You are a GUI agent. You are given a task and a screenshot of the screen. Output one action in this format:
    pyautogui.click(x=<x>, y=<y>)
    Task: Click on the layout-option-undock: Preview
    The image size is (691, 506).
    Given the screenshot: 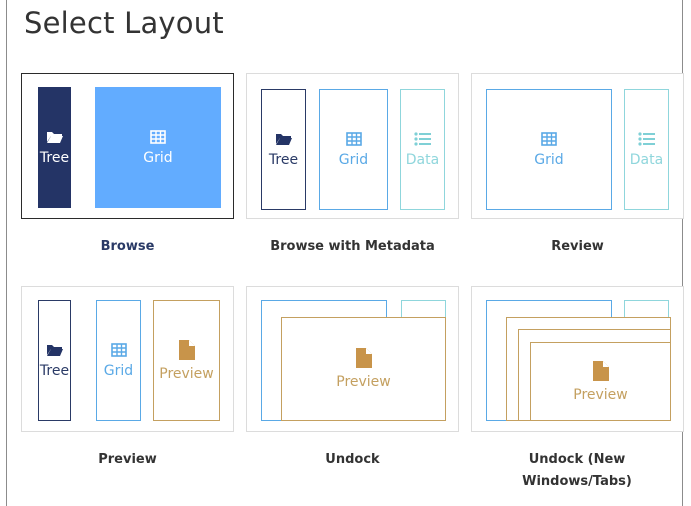 What is the action you would take?
    pyautogui.click(x=352, y=359)
    